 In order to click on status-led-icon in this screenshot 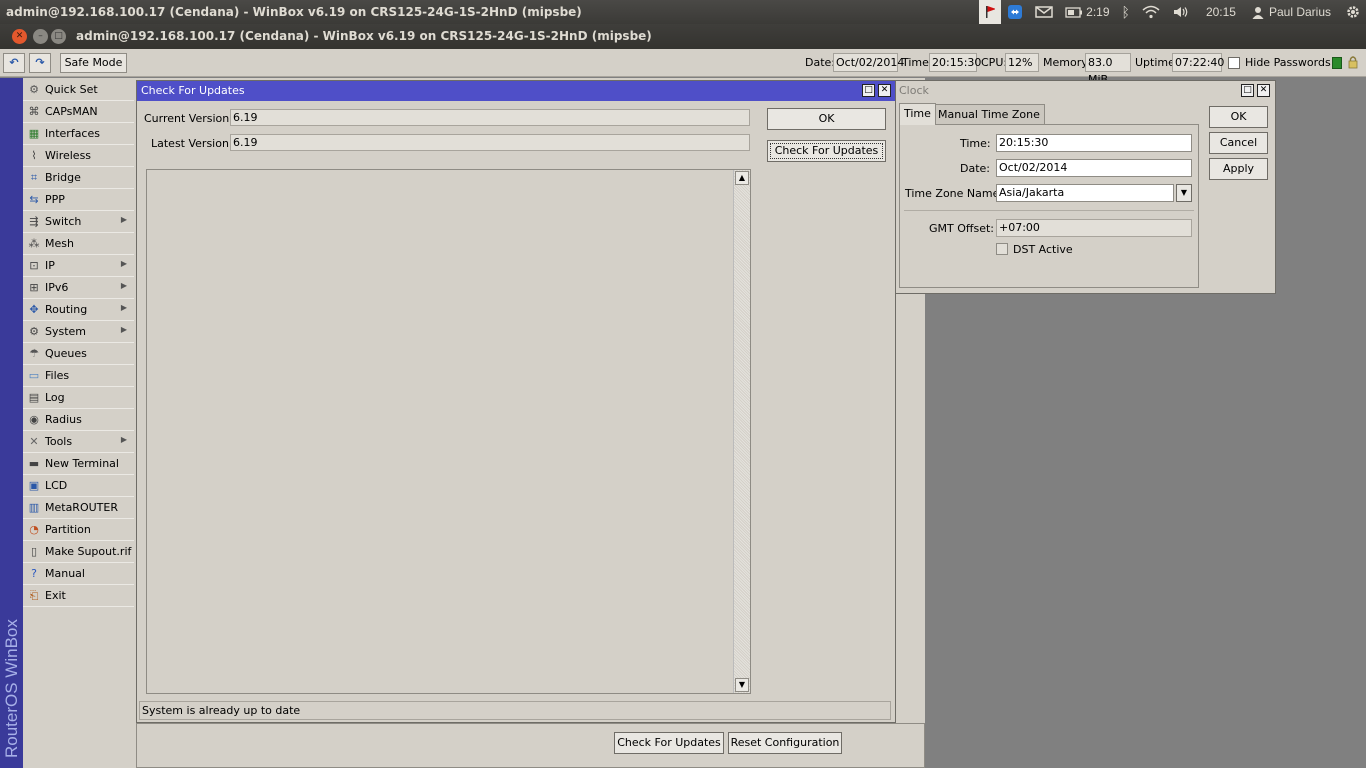, I will do `click(1337, 63)`.